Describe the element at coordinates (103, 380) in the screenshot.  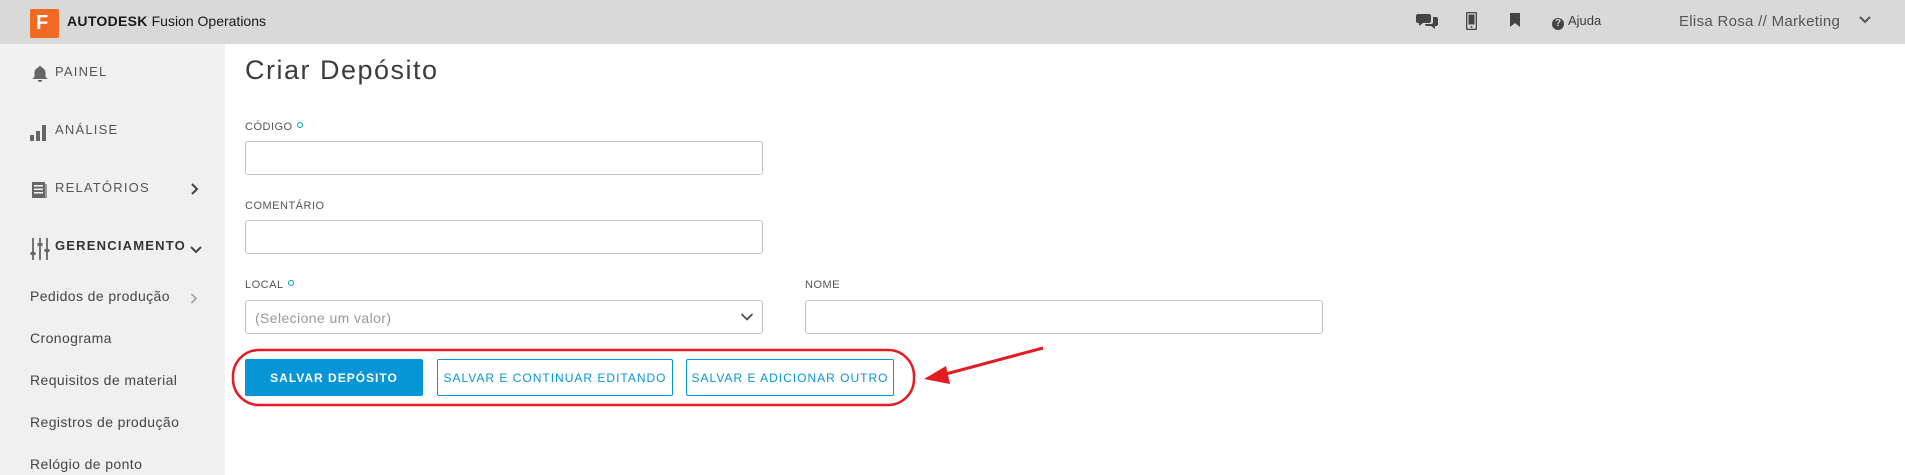
I see `sidebar-subitem-requisitos: Requisitos de material` at that location.